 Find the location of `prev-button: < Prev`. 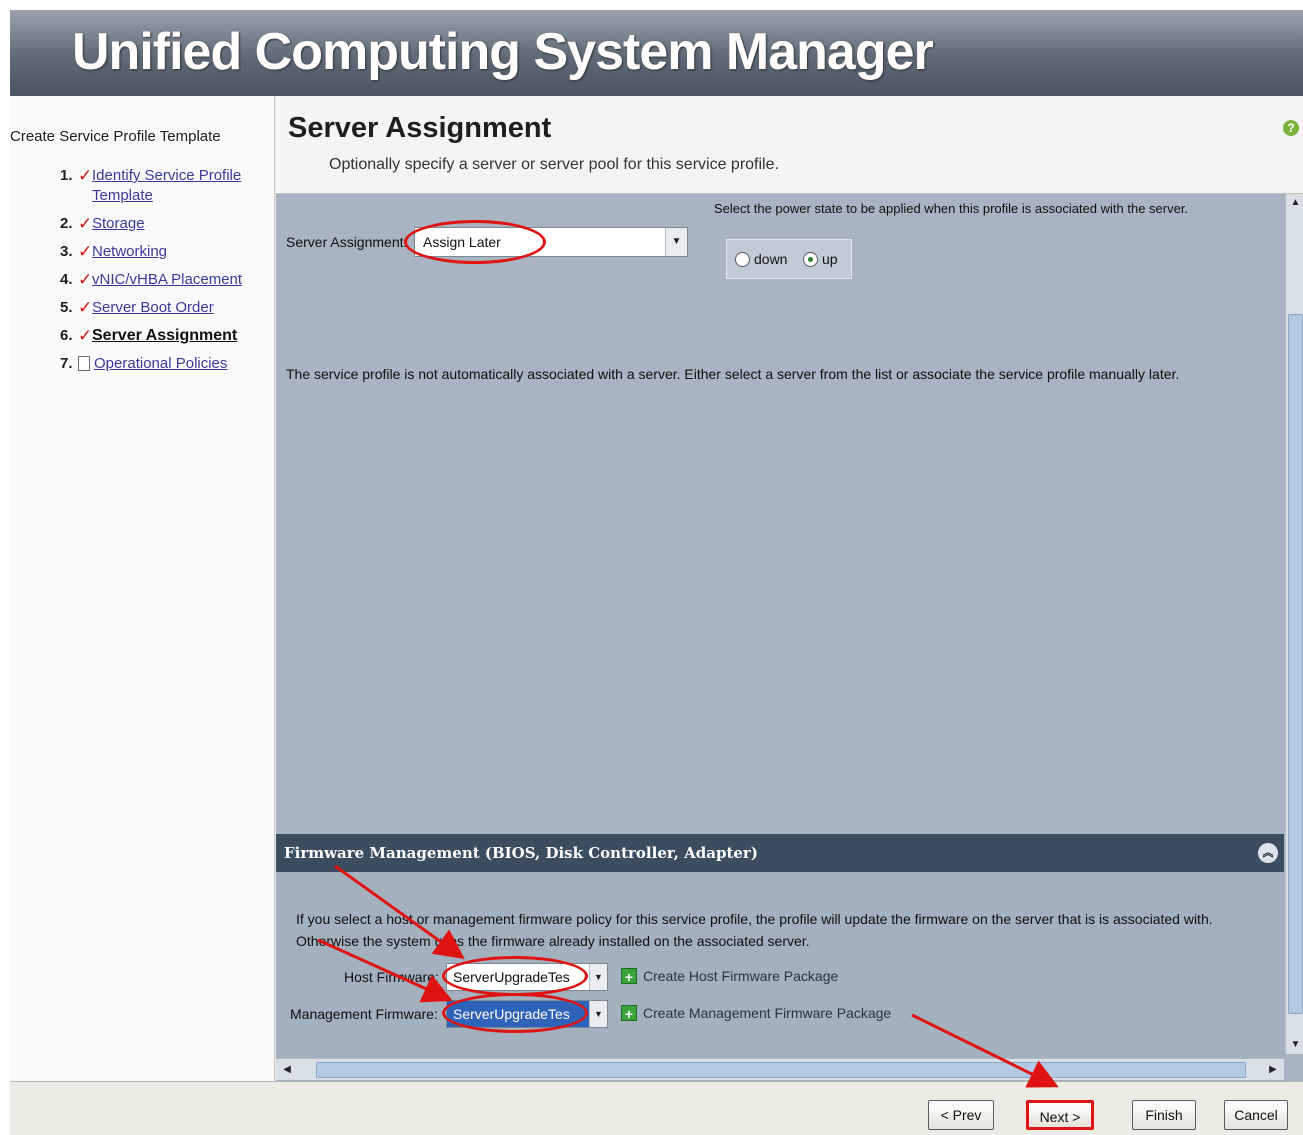

prev-button: < Prev is located at coordinates (961, 1115).